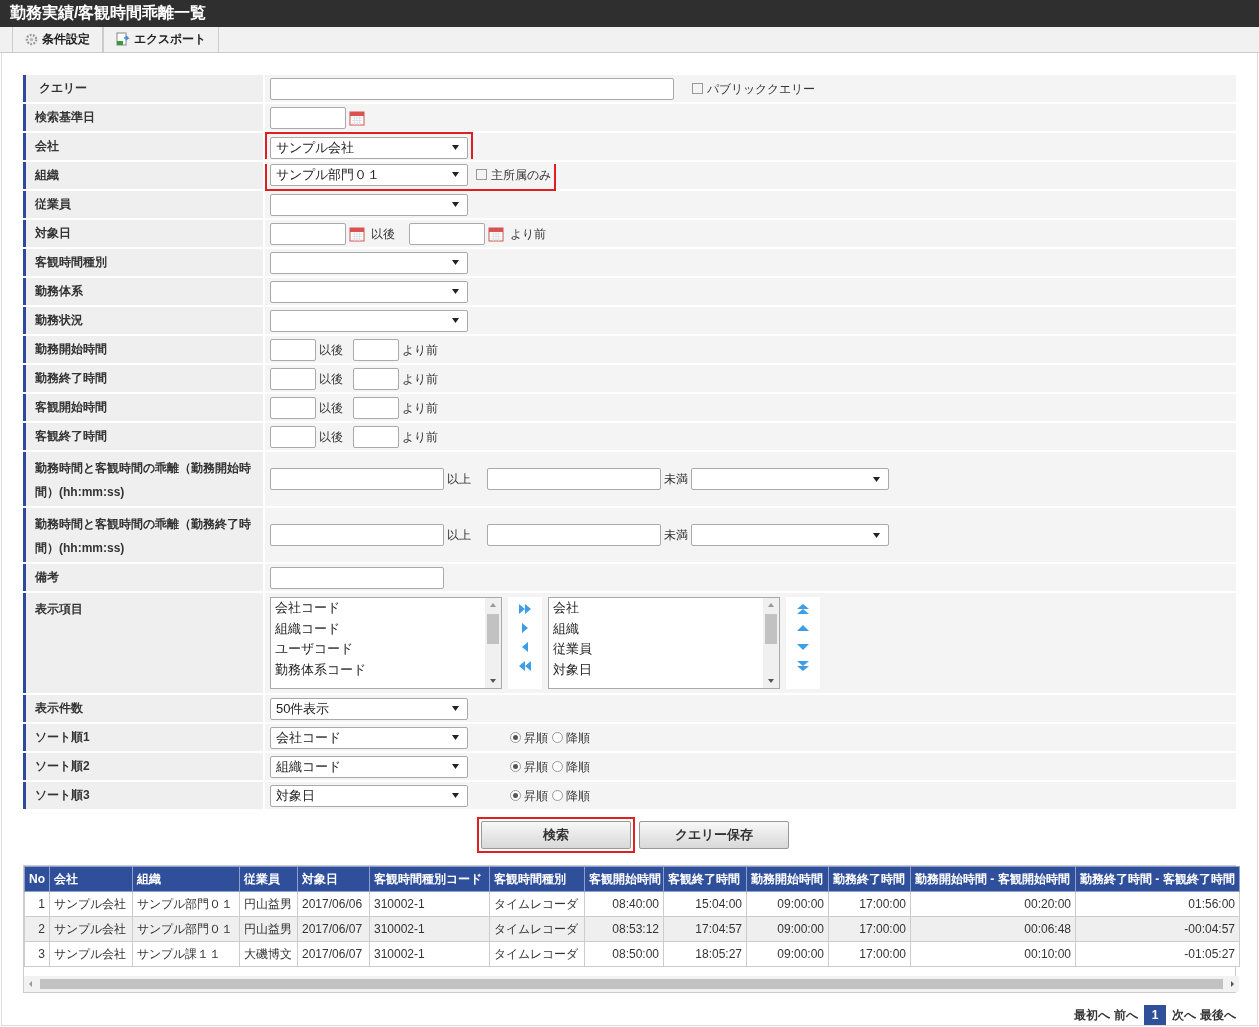  What do you see at coordinates (53, 233) in the screenshot?
I see `form-label: 対象日` at bounding box center [53, 233].